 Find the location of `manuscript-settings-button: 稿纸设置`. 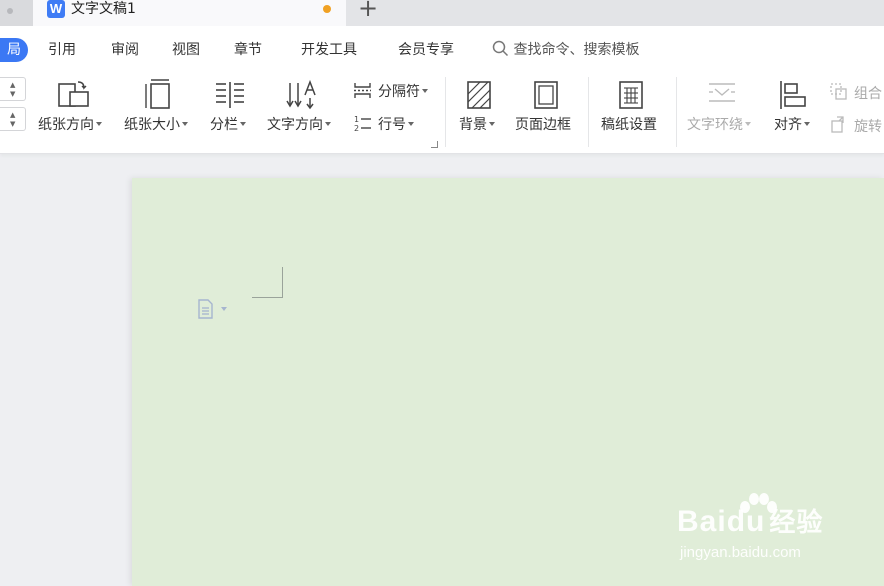

manuscript-settings-button: 稿纸设置 is located at coordinates (632, 106).